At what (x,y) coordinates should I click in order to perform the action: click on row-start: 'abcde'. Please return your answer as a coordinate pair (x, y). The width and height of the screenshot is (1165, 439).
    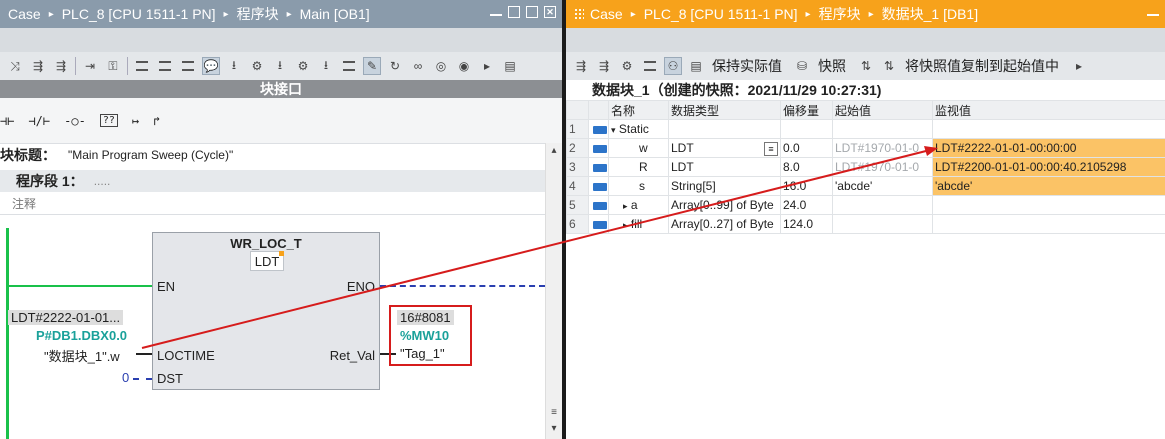
    Looking at the image, I should click on (882, 186).